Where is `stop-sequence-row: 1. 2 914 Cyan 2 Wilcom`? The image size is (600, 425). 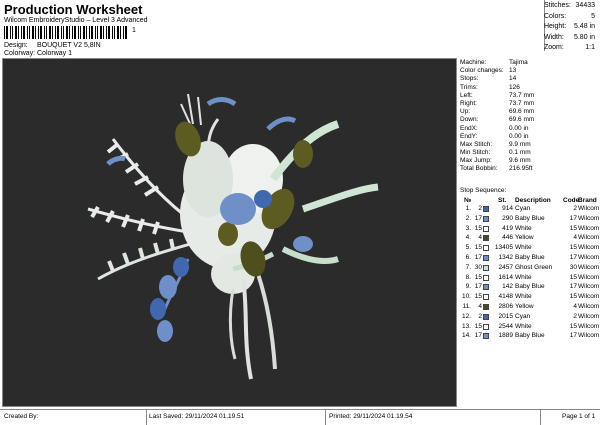 stop-sequence-row: 1. 2 914 Cyan 2 Wilcom is located at coordinates (530, 209).